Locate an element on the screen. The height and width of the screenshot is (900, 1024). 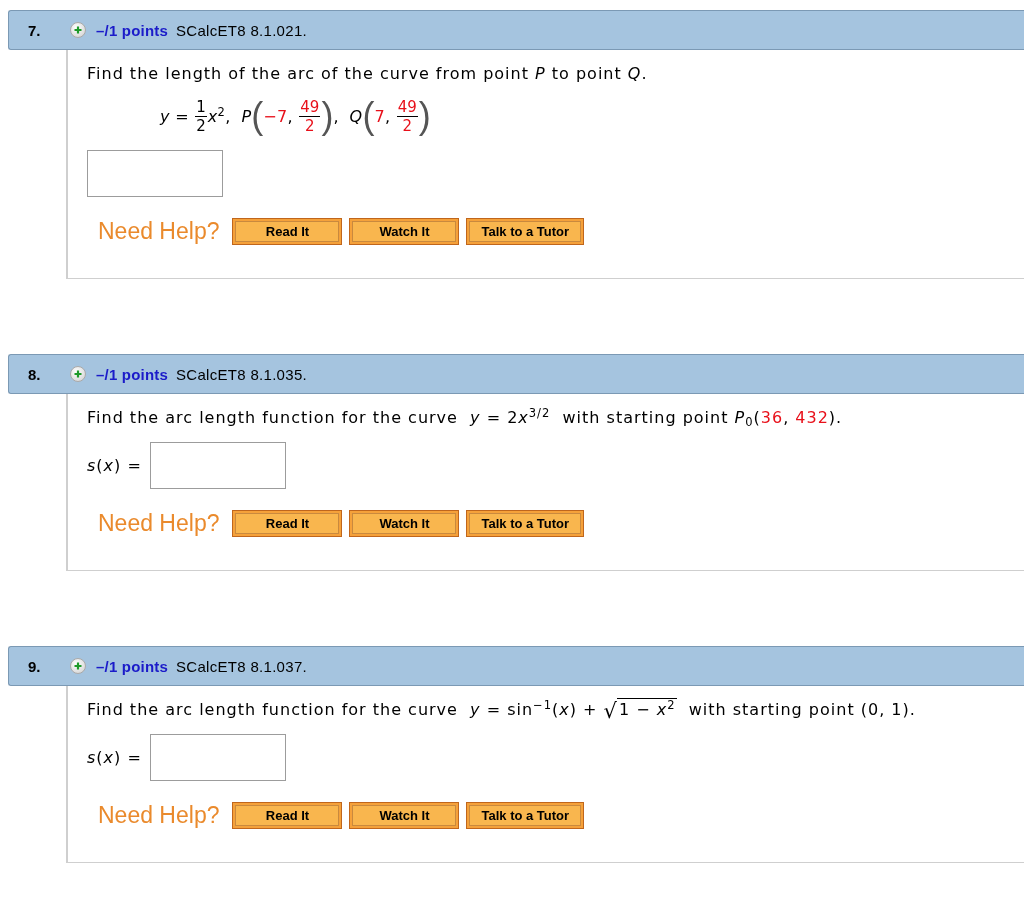
source-label: SCalcET8 8.1.021. is located at coordinates (242, 30).